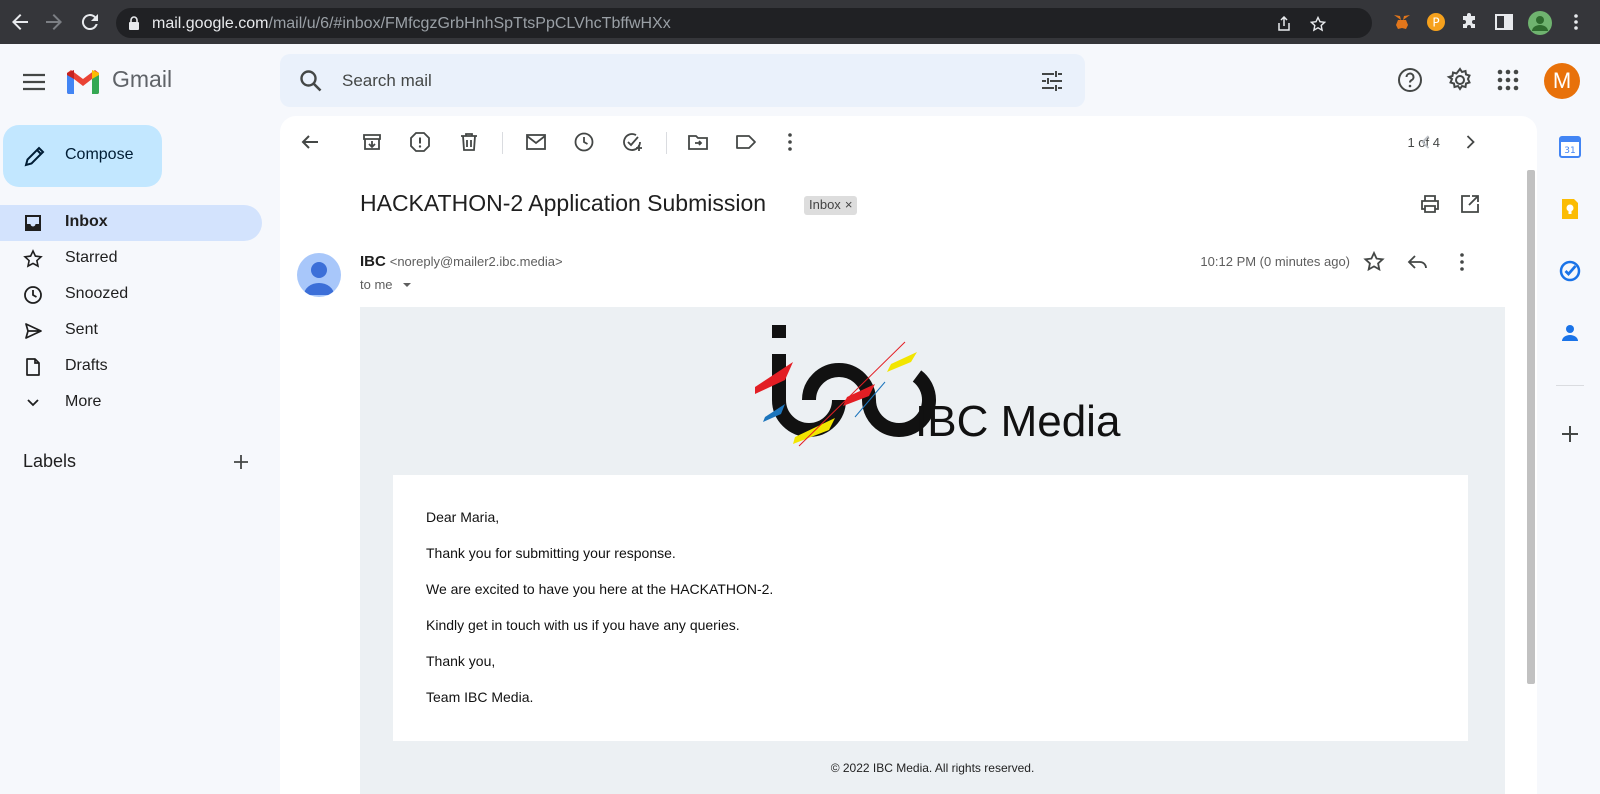  What do you see at coordinates (476, 261) in the screenshot?
I see `sender-email: <noreply@mailer2.ibc.media>` at bounding box center [476, 261].